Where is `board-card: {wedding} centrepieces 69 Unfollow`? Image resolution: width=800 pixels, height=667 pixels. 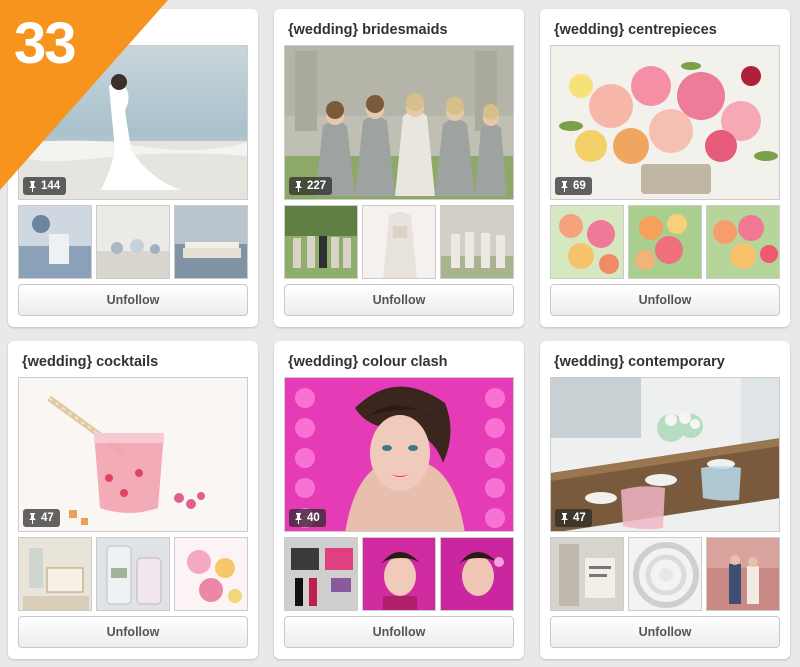 board-card: {wedding} centrepieces 69 Unfollow is located at coordinates (665, 168).